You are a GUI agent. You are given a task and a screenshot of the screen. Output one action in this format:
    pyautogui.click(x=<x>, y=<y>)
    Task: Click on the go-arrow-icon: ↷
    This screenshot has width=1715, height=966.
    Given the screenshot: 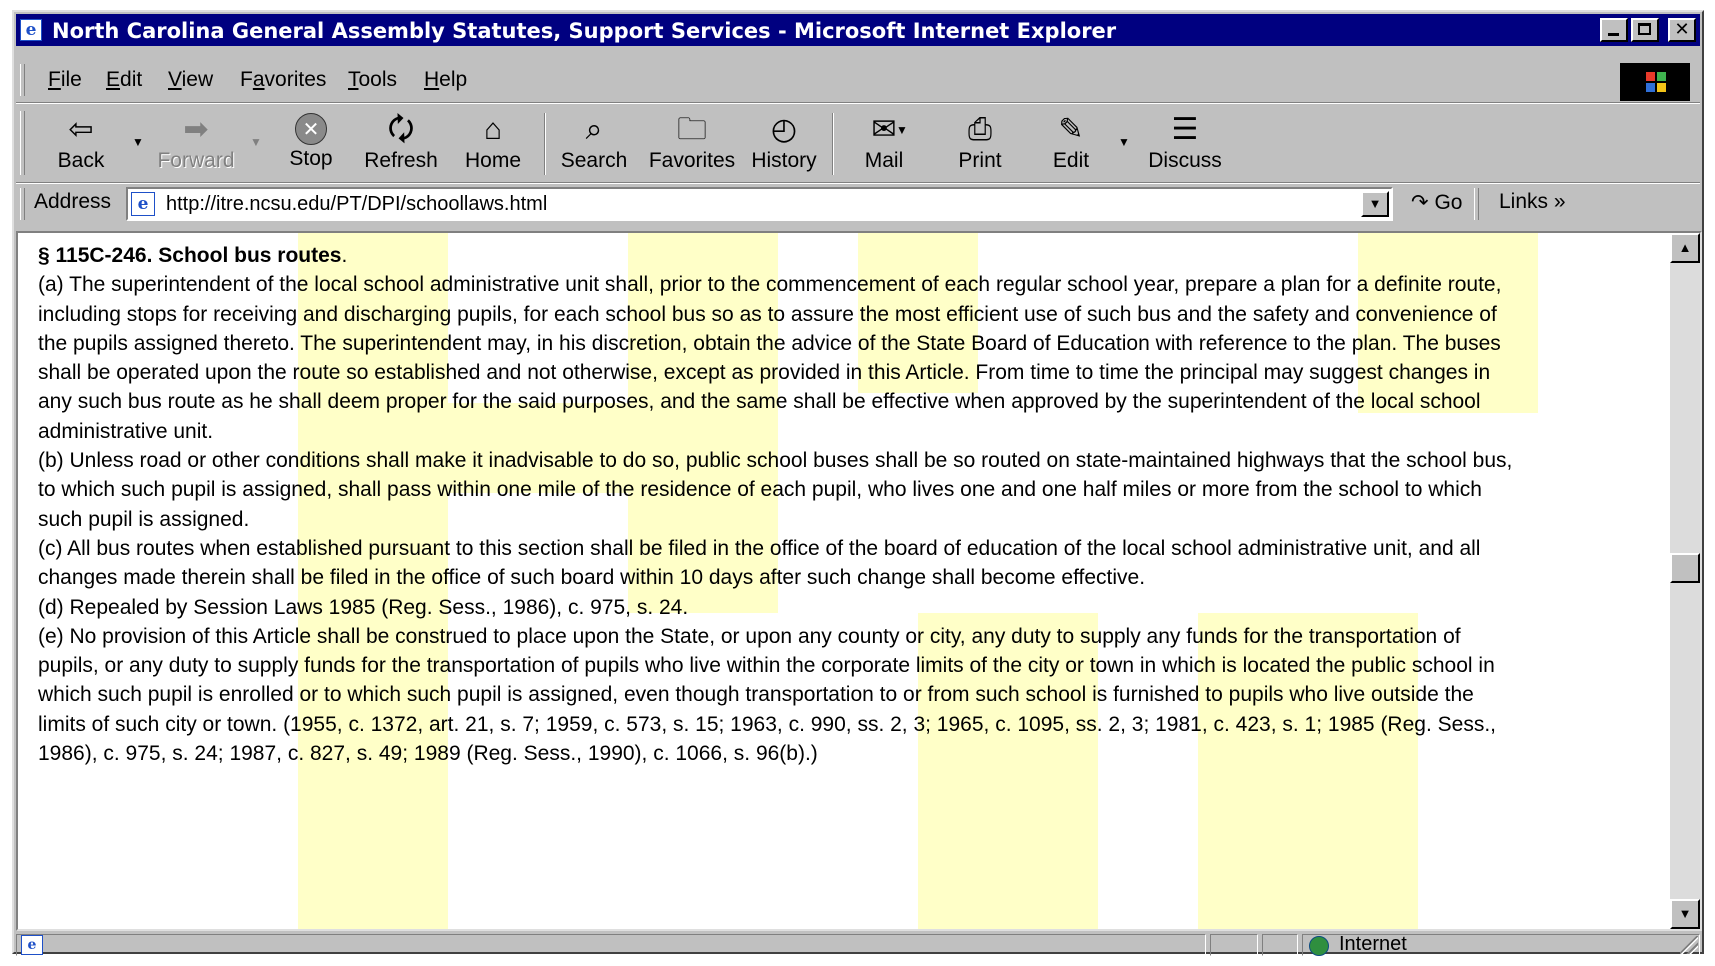 What is the action you would take?
    pyautogui.click(x=1420, y=202)
    